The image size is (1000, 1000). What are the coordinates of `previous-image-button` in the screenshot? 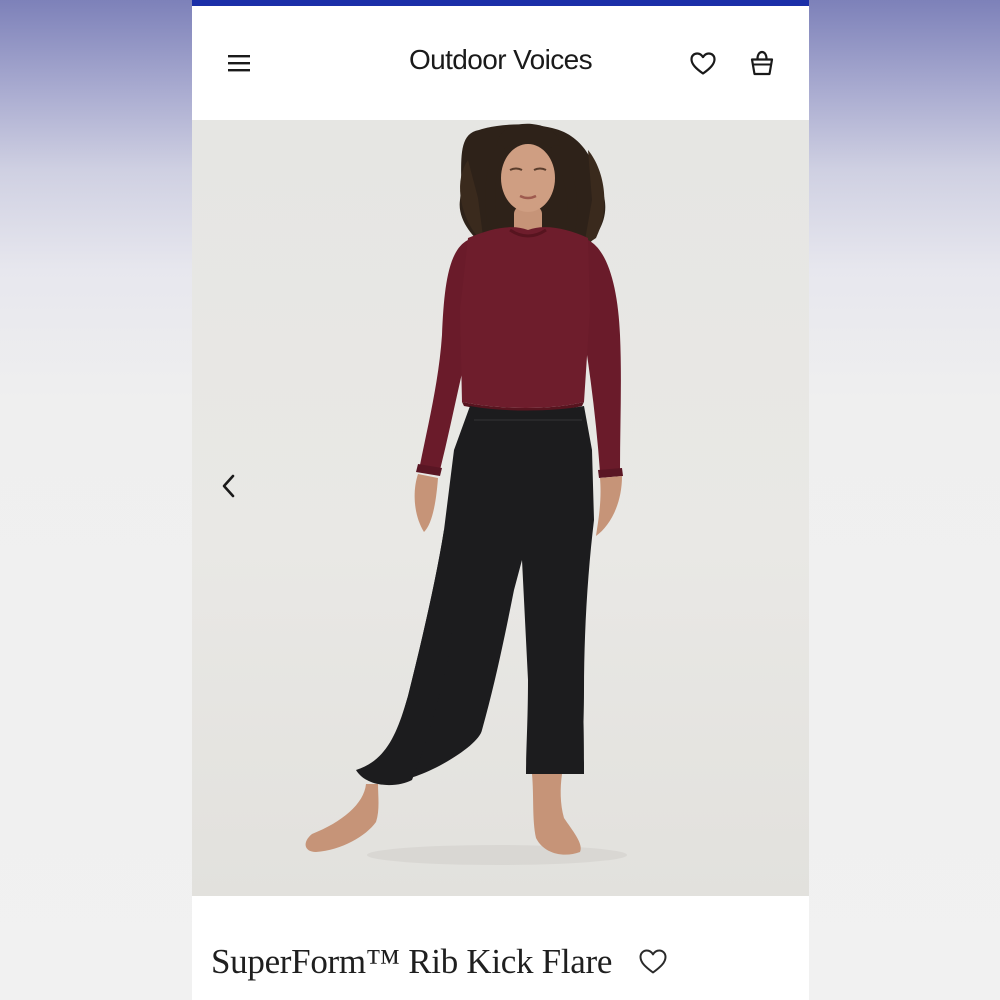 It's located at (229, 486).